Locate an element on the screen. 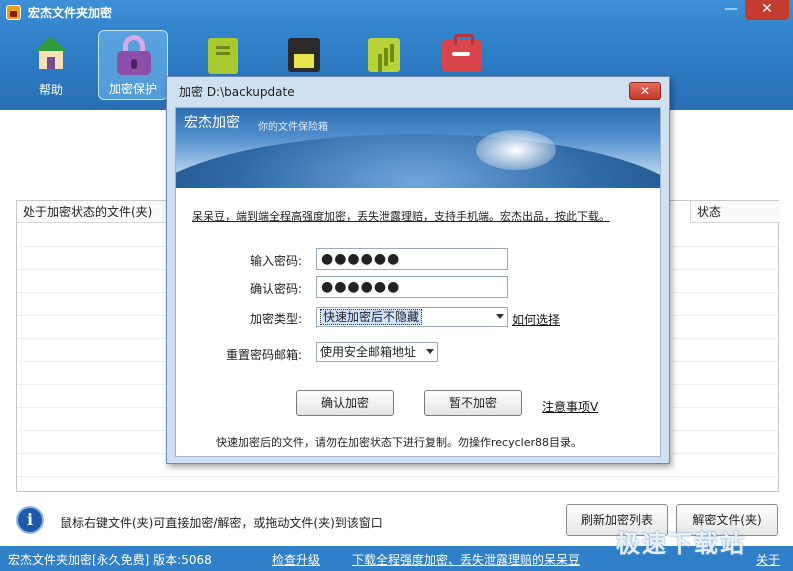 The width and height of the screenshot is (793, 571). check-update-link: 检查升级 is located at coordinates (296, 559).